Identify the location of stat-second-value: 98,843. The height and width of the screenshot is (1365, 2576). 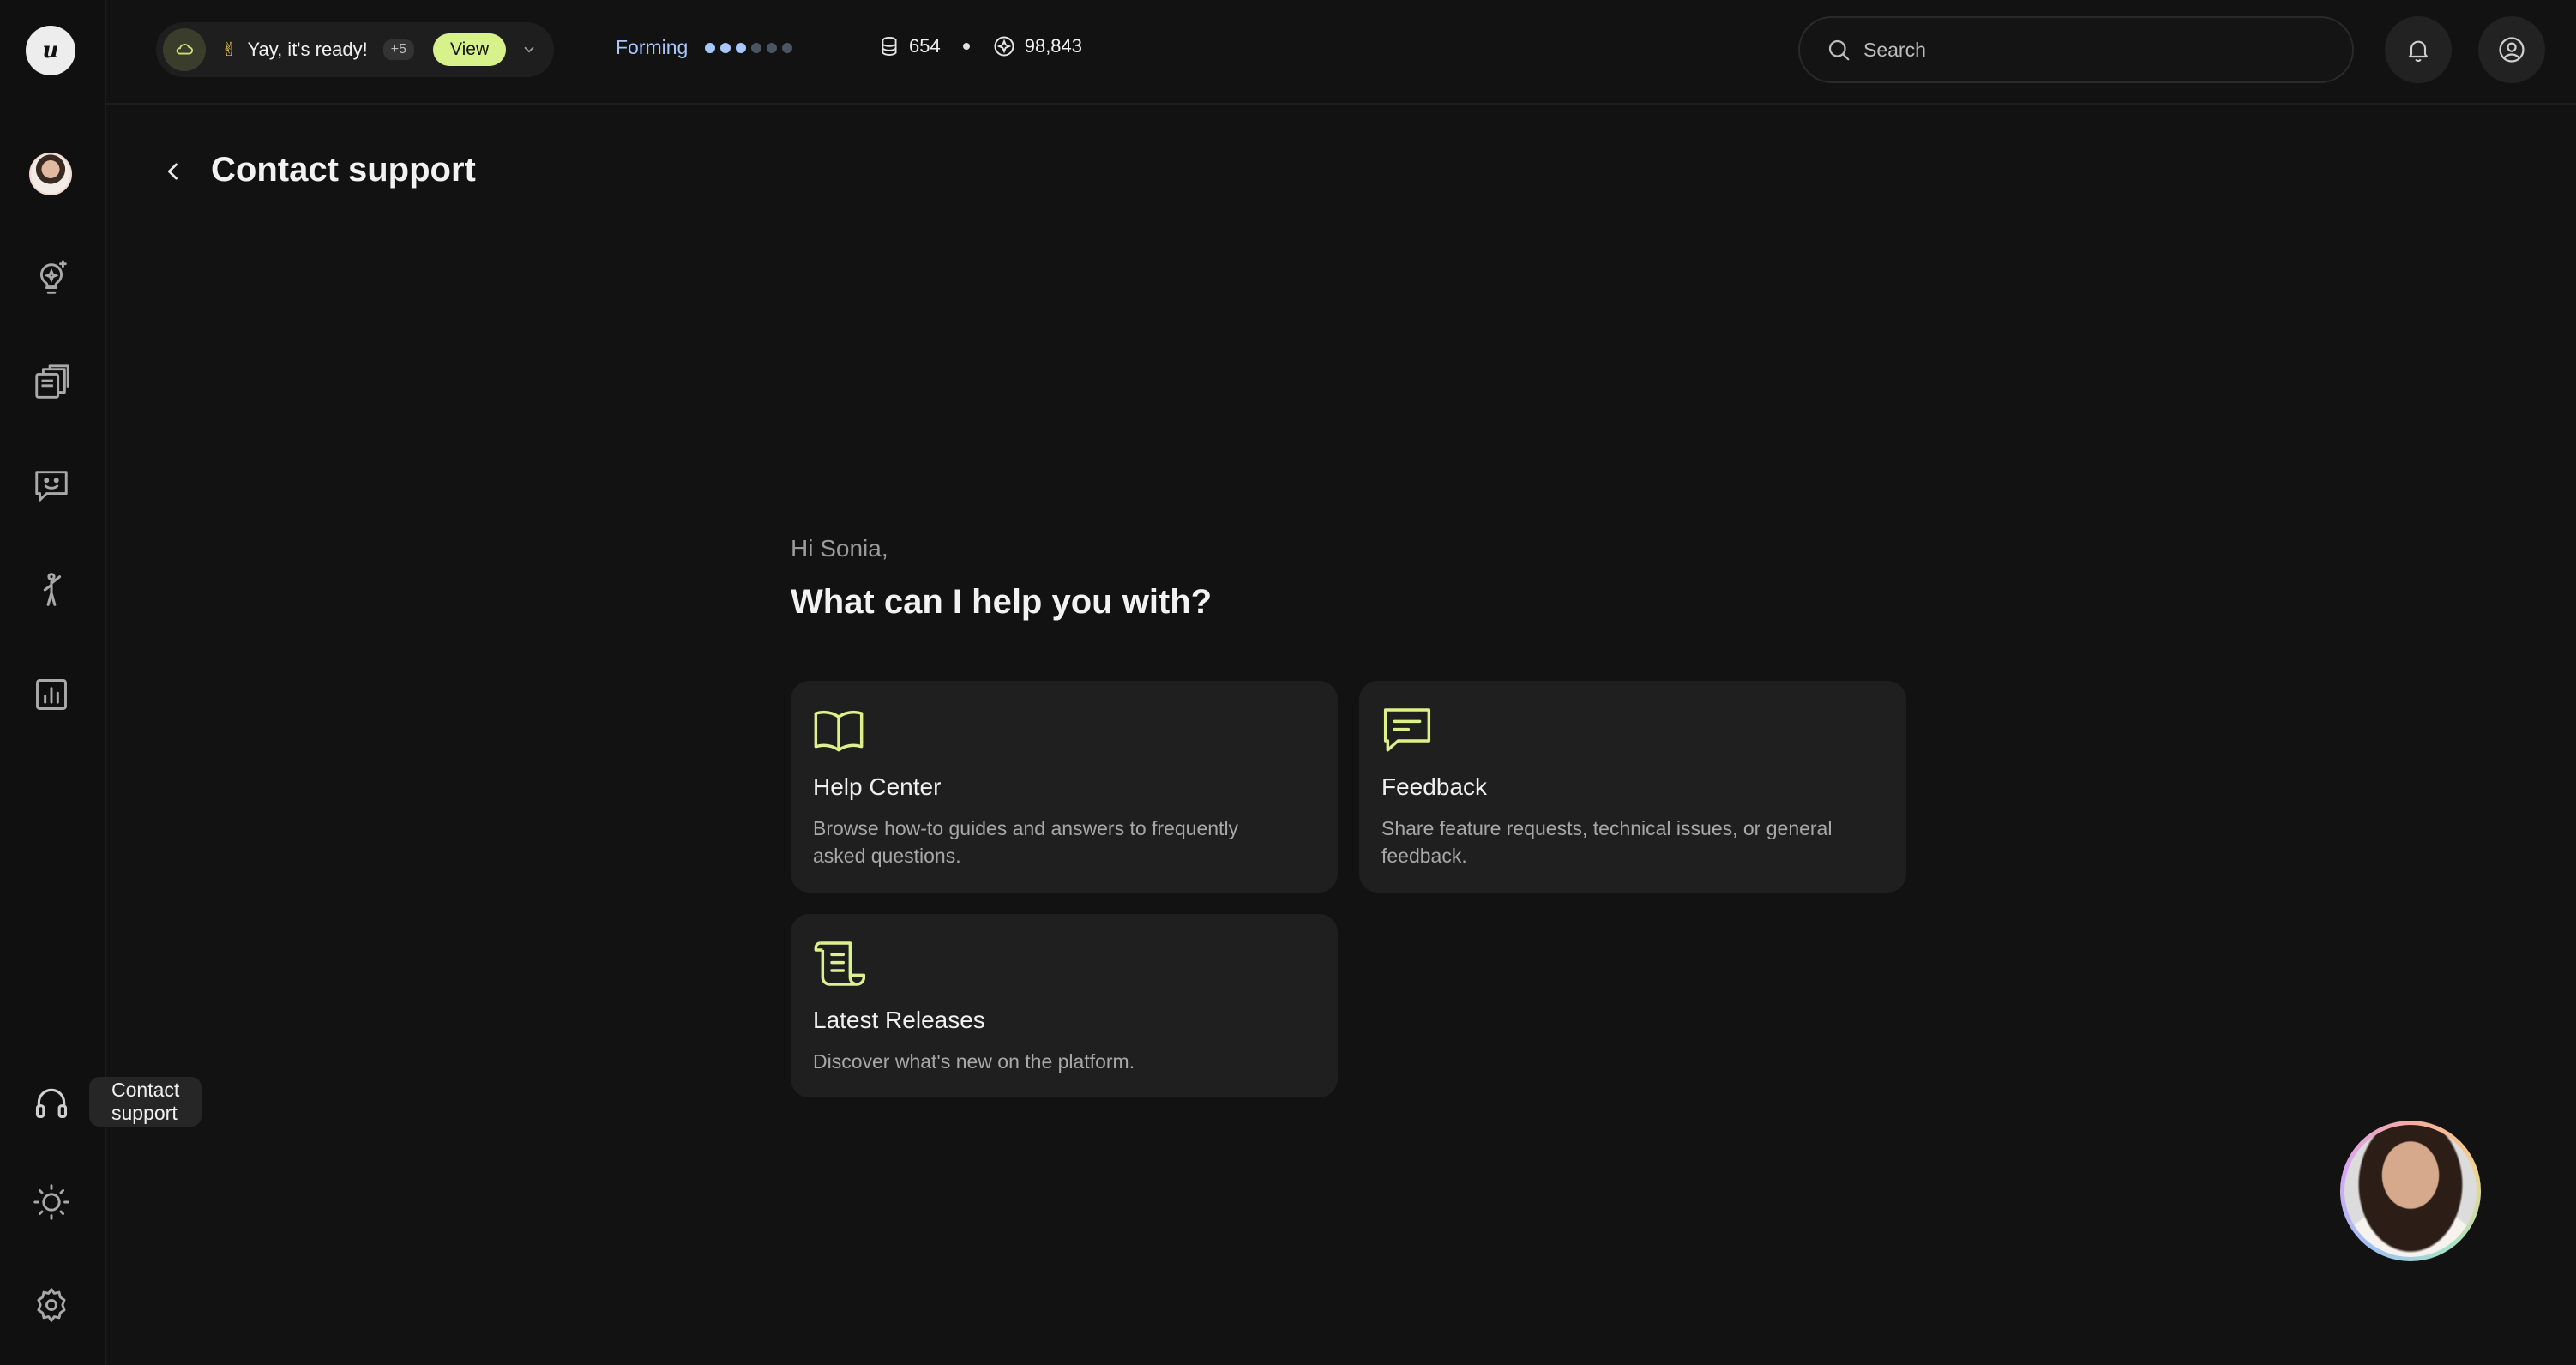
(1054, 46).